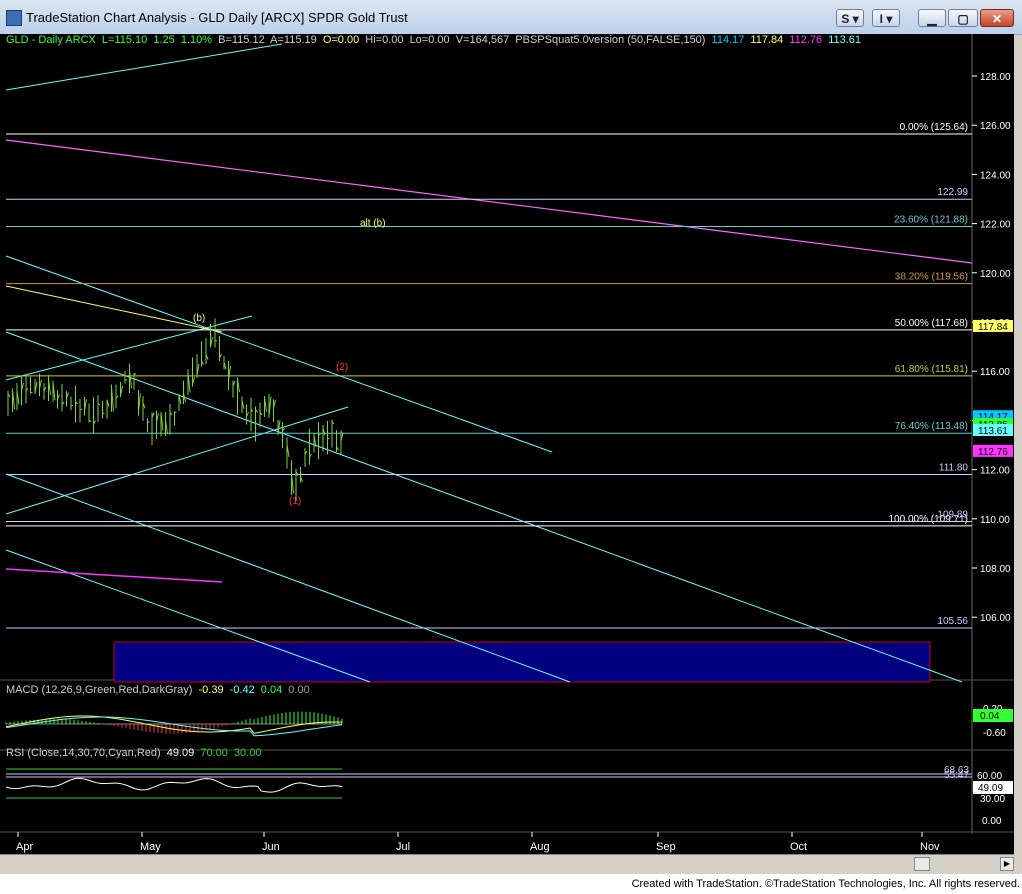 The image size is (1022, 894). What do you see at coordinates (993, 452) in the screenshot?
I see `price-flag-text: 112.76` at bounding box center [993, 452].